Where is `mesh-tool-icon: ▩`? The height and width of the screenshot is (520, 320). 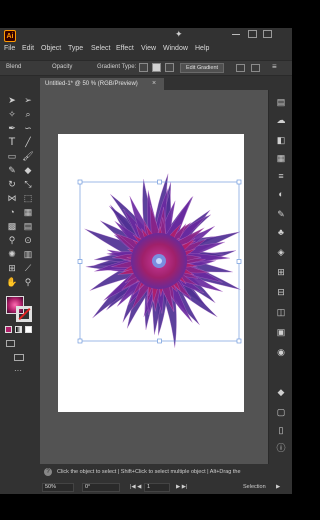
mesh-tool-icon: ▩ is located at coordinates (12, 226).